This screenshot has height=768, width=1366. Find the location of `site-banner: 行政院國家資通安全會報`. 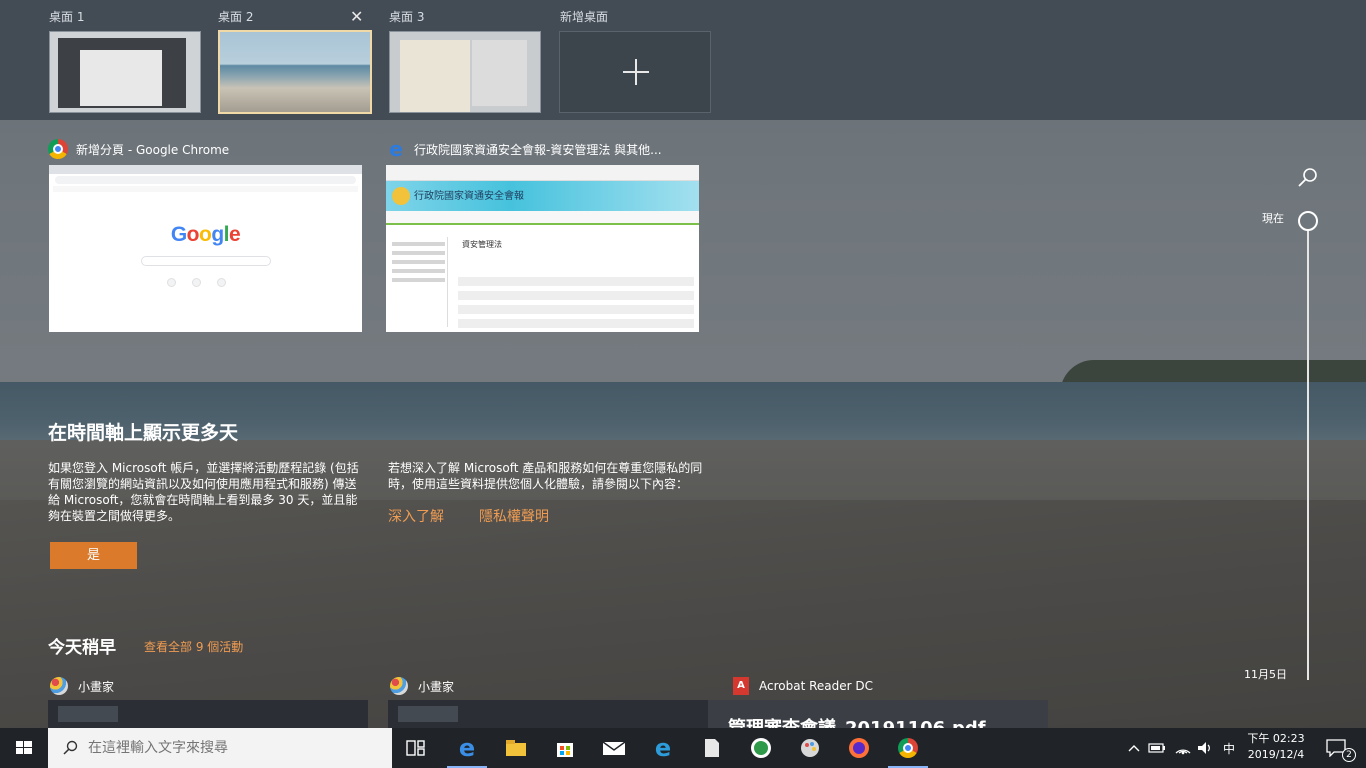

site-banner: 行政院國家資通安全會報 is located at coordinates (542, 196).